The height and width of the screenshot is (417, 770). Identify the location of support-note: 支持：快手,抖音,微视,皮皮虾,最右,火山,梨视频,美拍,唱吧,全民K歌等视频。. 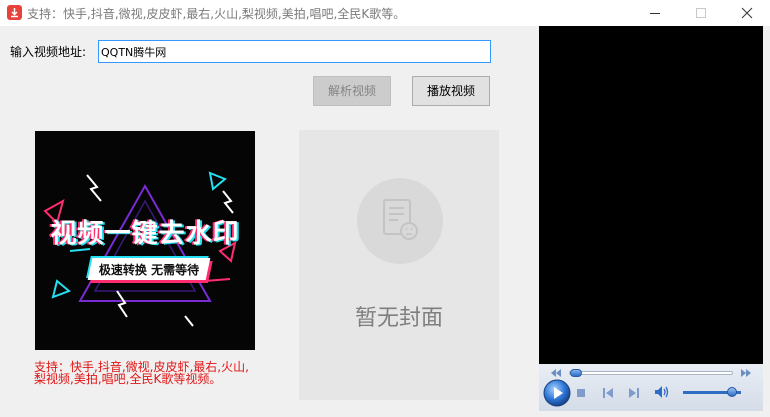
(141, 373).